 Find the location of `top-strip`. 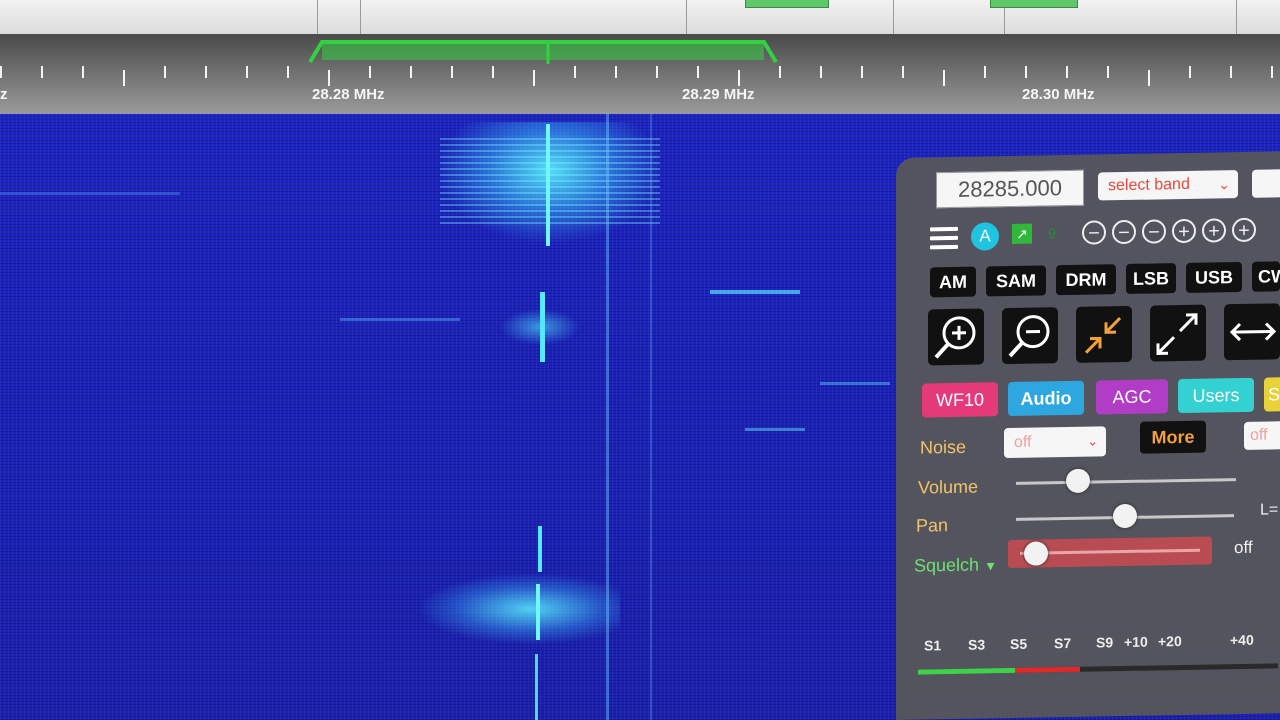

top-strip is located at coordinates (640, 17).